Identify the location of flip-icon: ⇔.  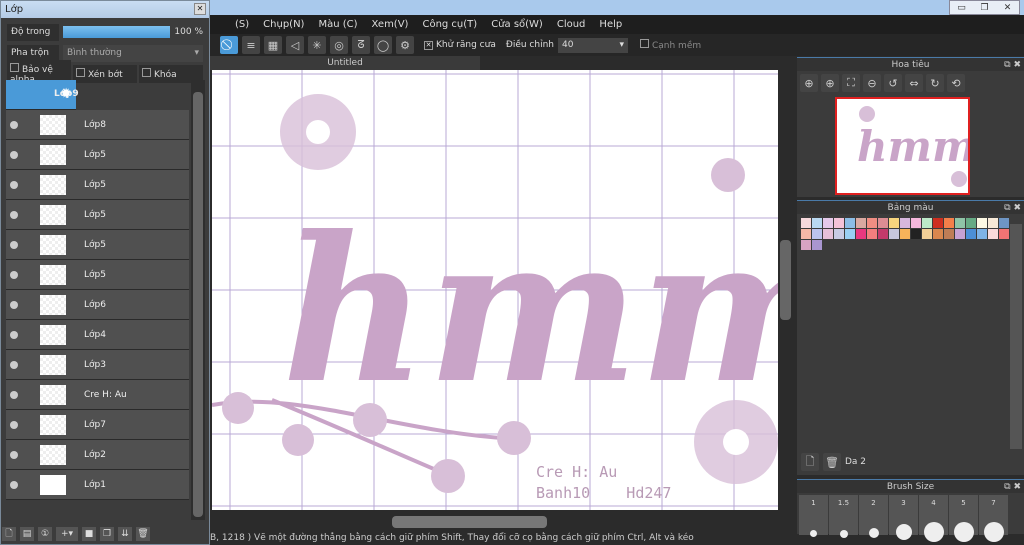
(914, 83).